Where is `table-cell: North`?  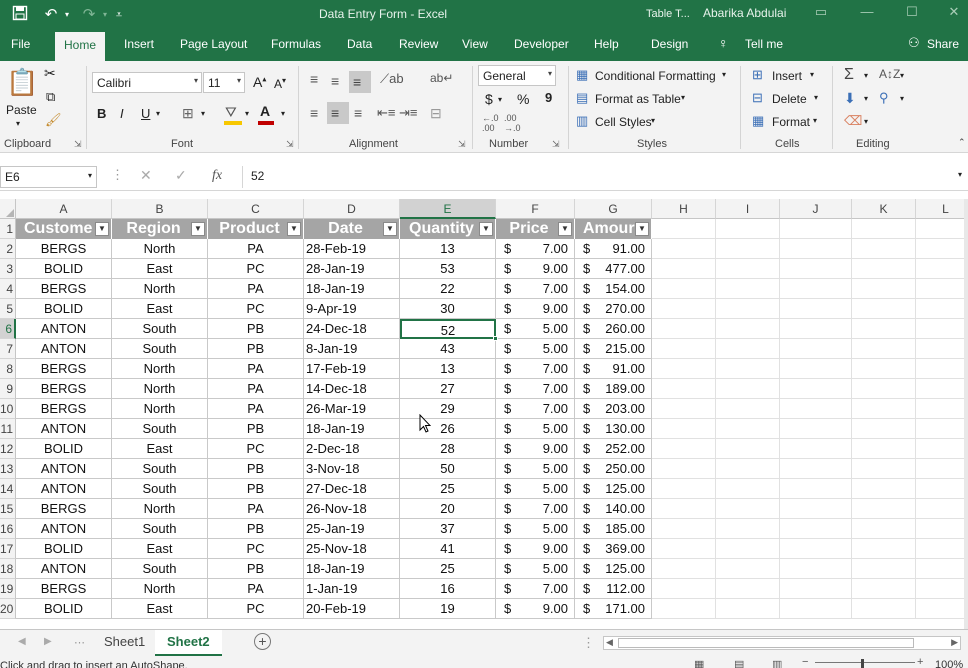 table-cell: North is located at coordinates (160, 389).